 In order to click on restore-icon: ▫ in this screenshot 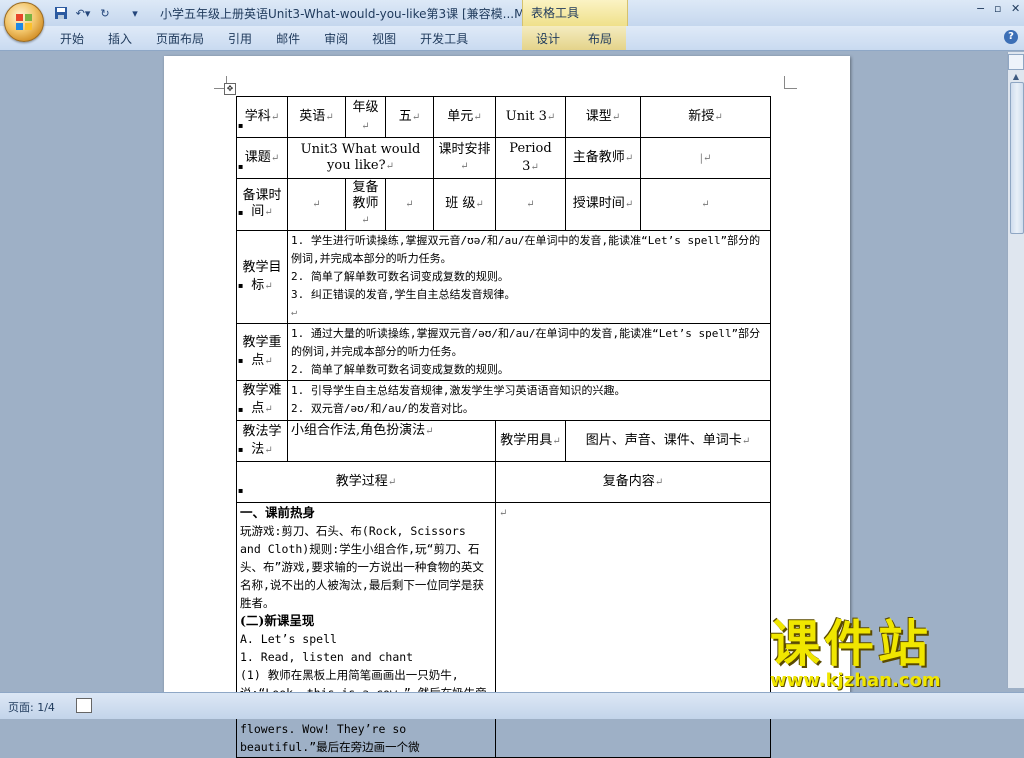, I will do `click(997, 8)`.